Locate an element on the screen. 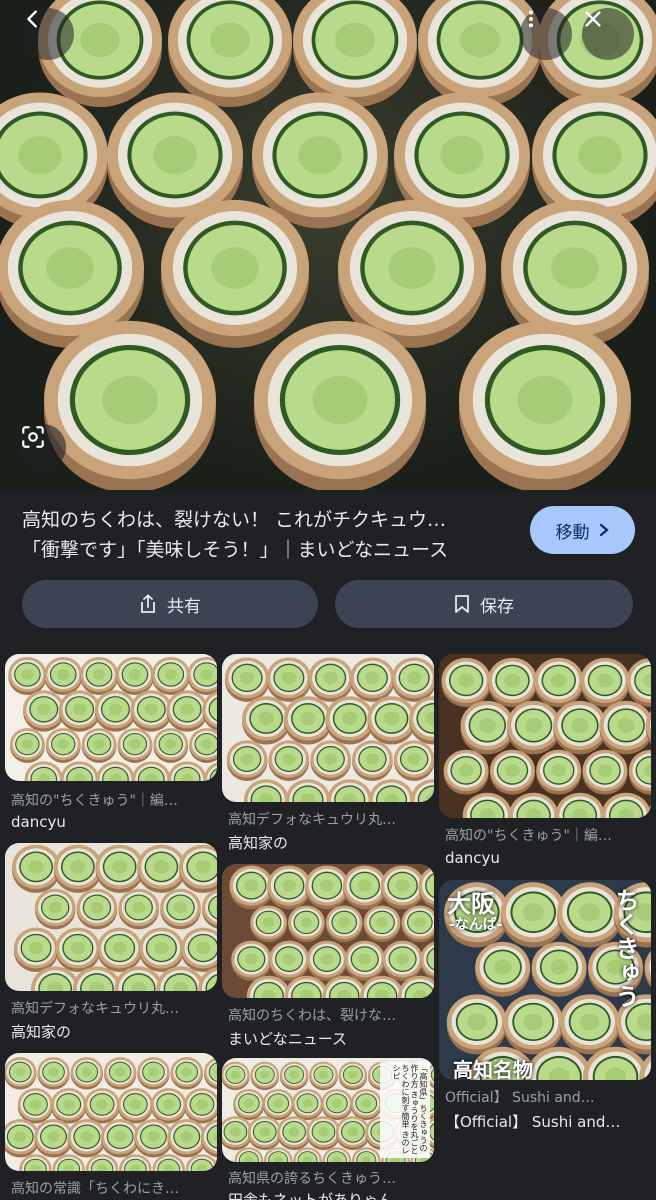 Image resolution: width=656 pixels, height=1200 pixels. title-line-2: 「衝撃です」「美味しそう！」｜まいどなニュース is located at coordinates (235, 550).